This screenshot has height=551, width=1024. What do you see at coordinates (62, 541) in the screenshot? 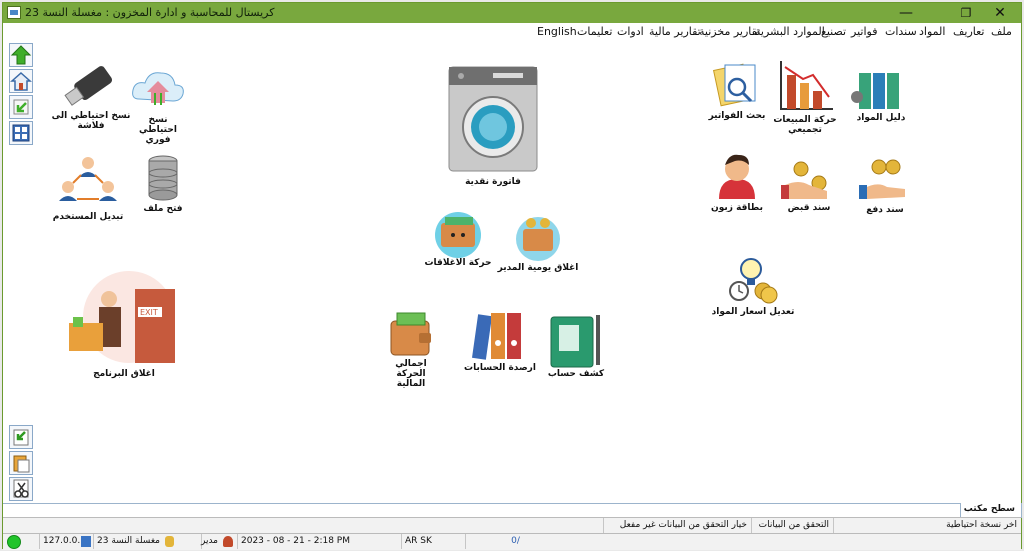
I see `server-ip: 127.0.0.1` at bounding box center [62, 541].